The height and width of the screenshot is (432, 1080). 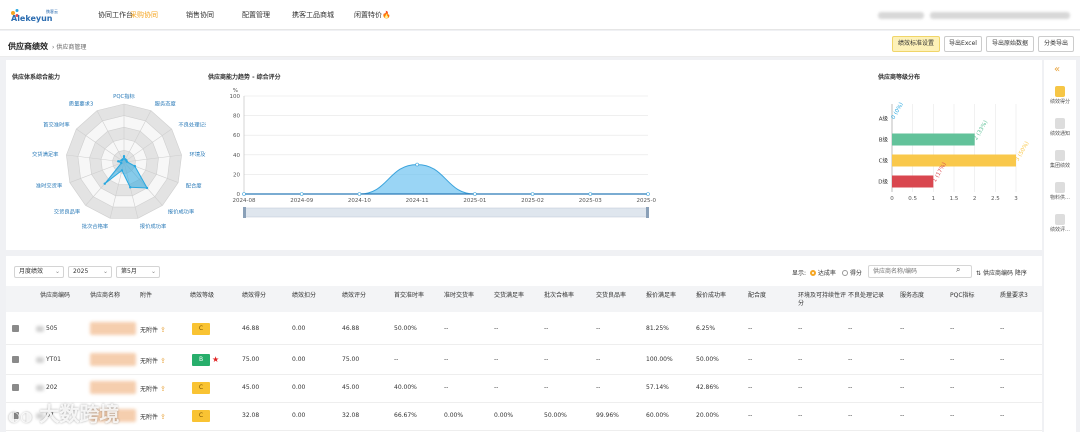 I want to click on column-header: 报价满足率, so click(x=670, y=296).